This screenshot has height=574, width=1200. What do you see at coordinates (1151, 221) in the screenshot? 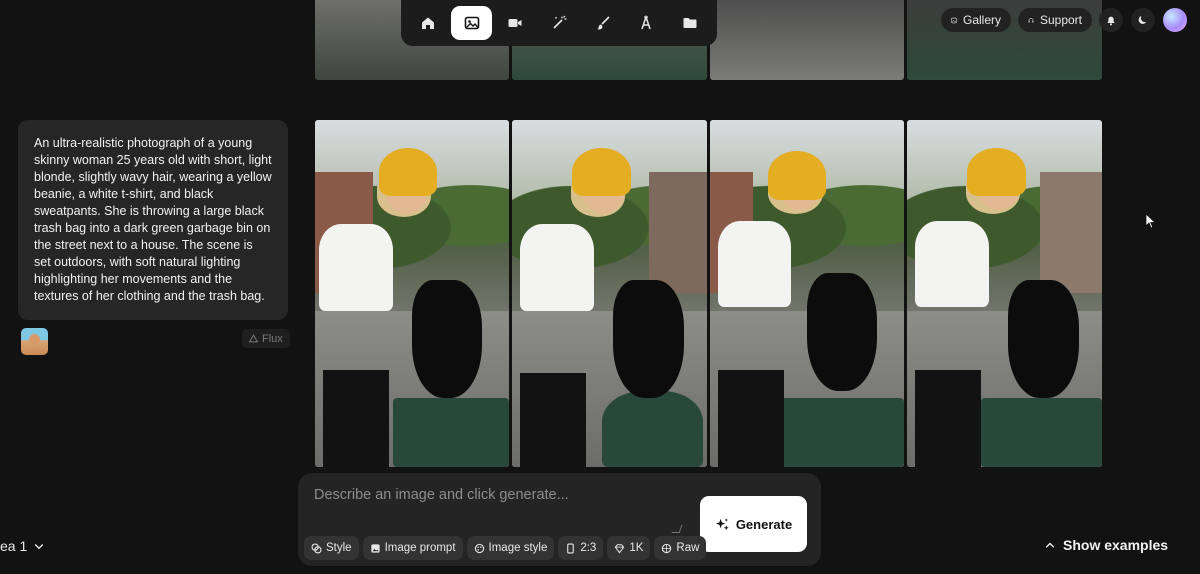
I see `mouse-cursor-icon` at bounding box center [1151, 221].